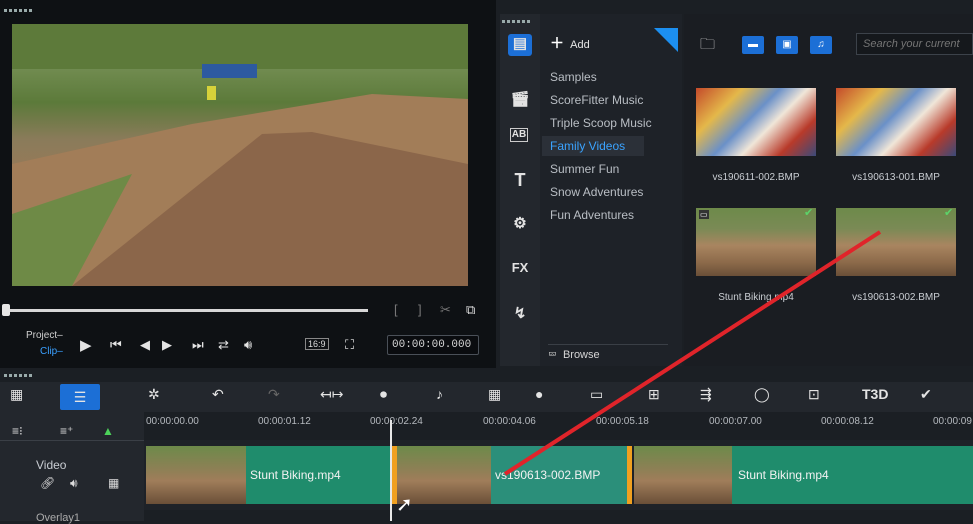 This screenshot has height=524, width=973. Describe the element at coordinates (86, 345) in the screenshot. I see `play-icon: ▶` at that location.